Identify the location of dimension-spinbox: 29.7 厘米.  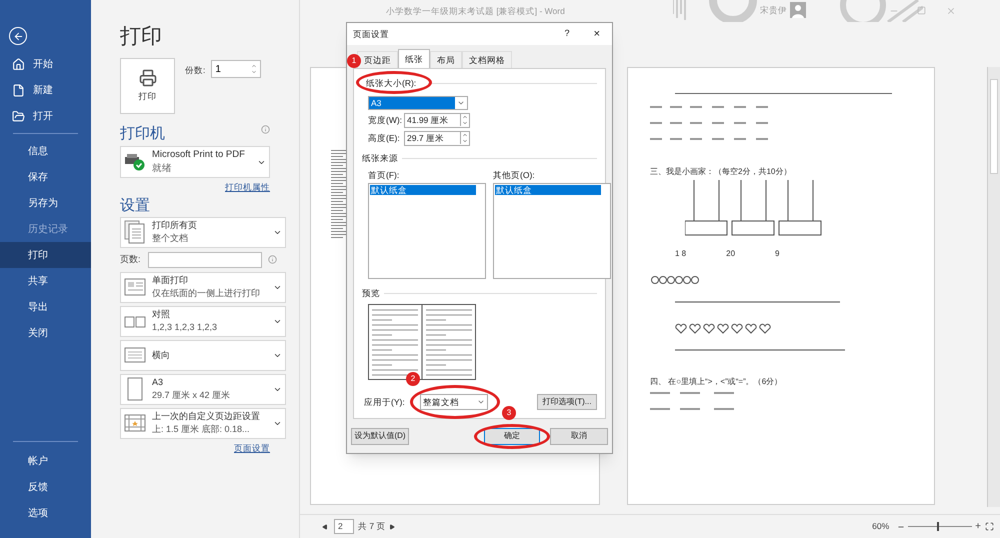
(437, 138).